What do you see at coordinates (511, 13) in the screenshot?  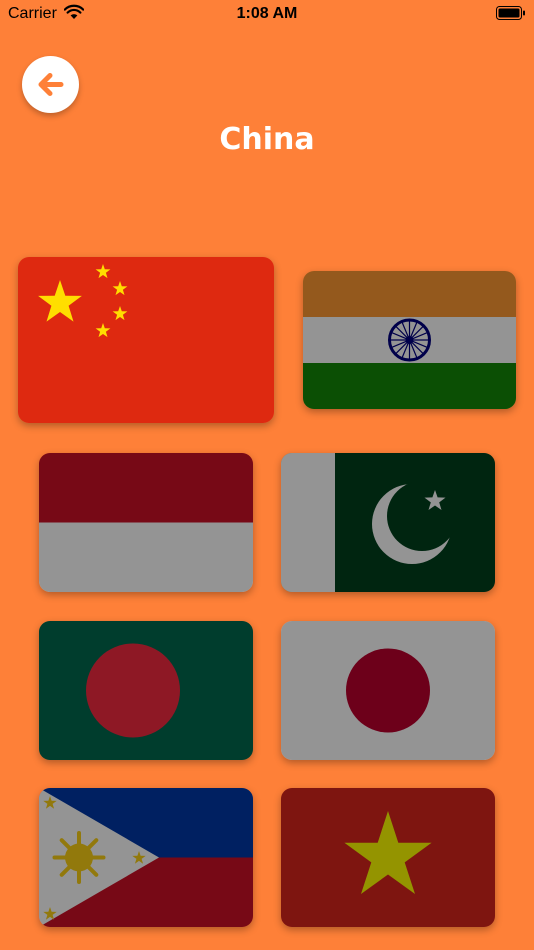 I see `battery-icon` at bounding box center [511, 13].